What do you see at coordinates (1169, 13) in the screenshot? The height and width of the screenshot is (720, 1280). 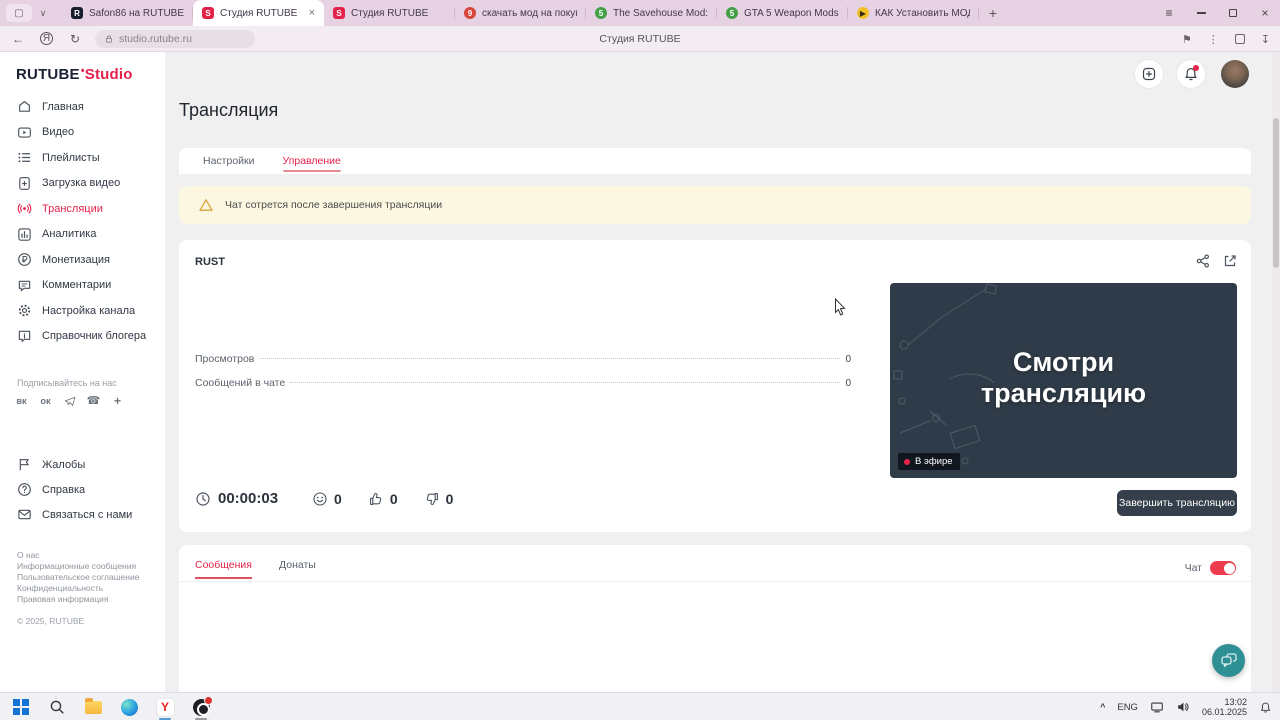 I see `browser-menu-icon: ≡` at bounding box center [1169, 13].